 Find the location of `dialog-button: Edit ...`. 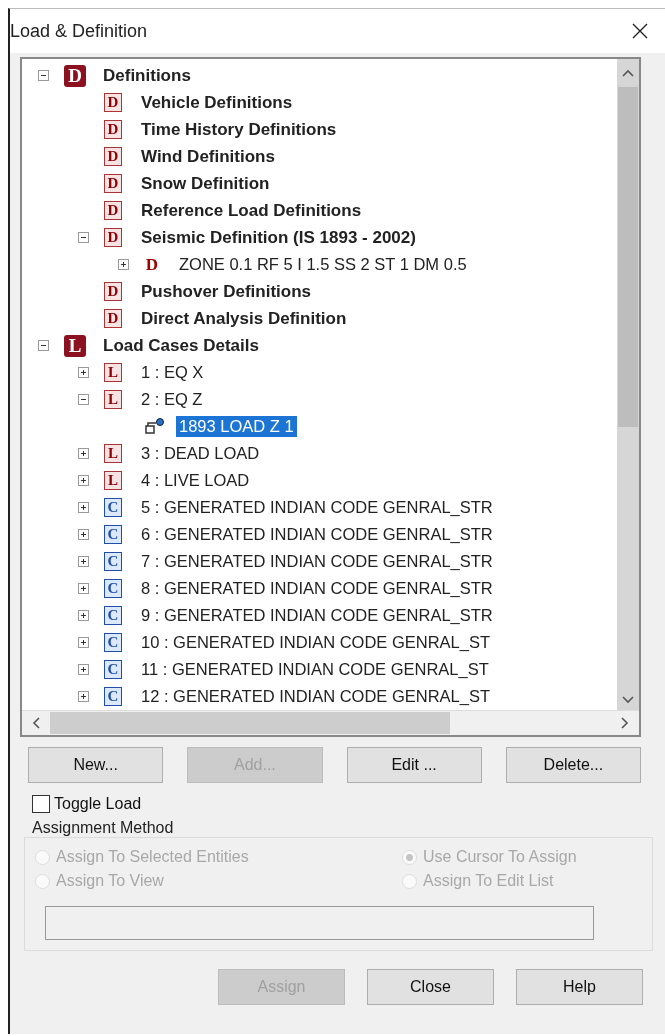

dialog-button: Edit ... is located at coordinates (414, 765).